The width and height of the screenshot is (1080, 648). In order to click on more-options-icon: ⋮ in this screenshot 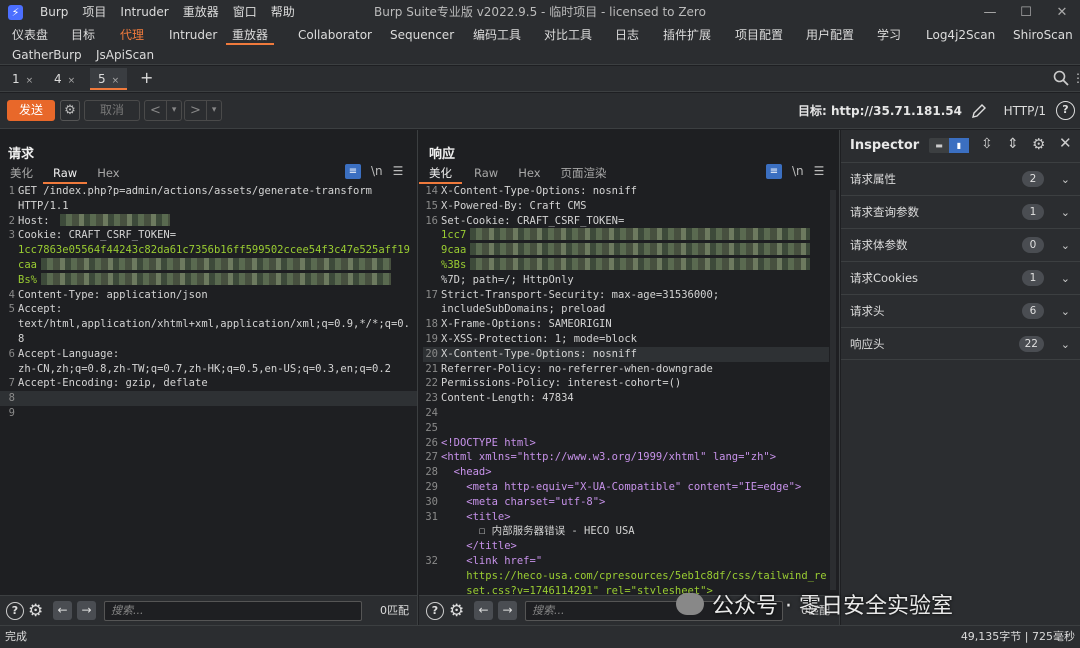, I will do `click(1076, 79)`.